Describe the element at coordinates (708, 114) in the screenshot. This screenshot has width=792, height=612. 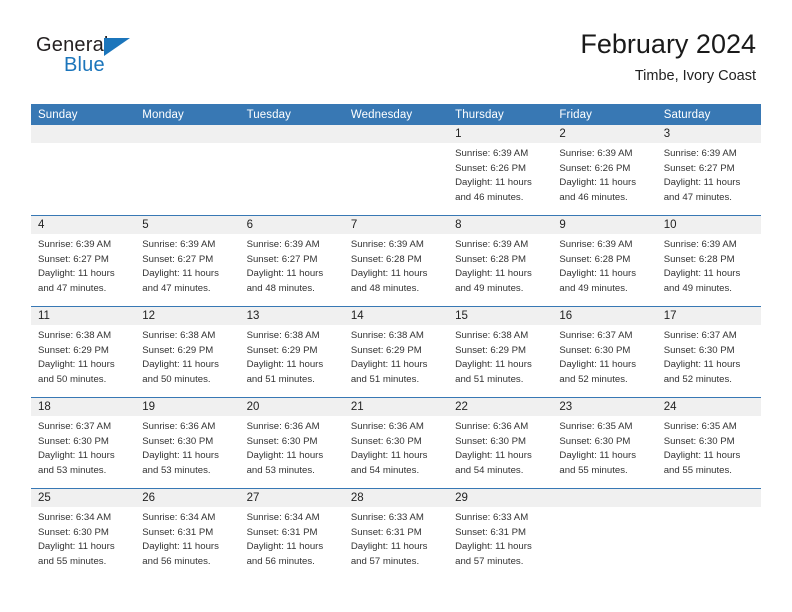
I see `weekday-header-saturday: Saturday` at that location.